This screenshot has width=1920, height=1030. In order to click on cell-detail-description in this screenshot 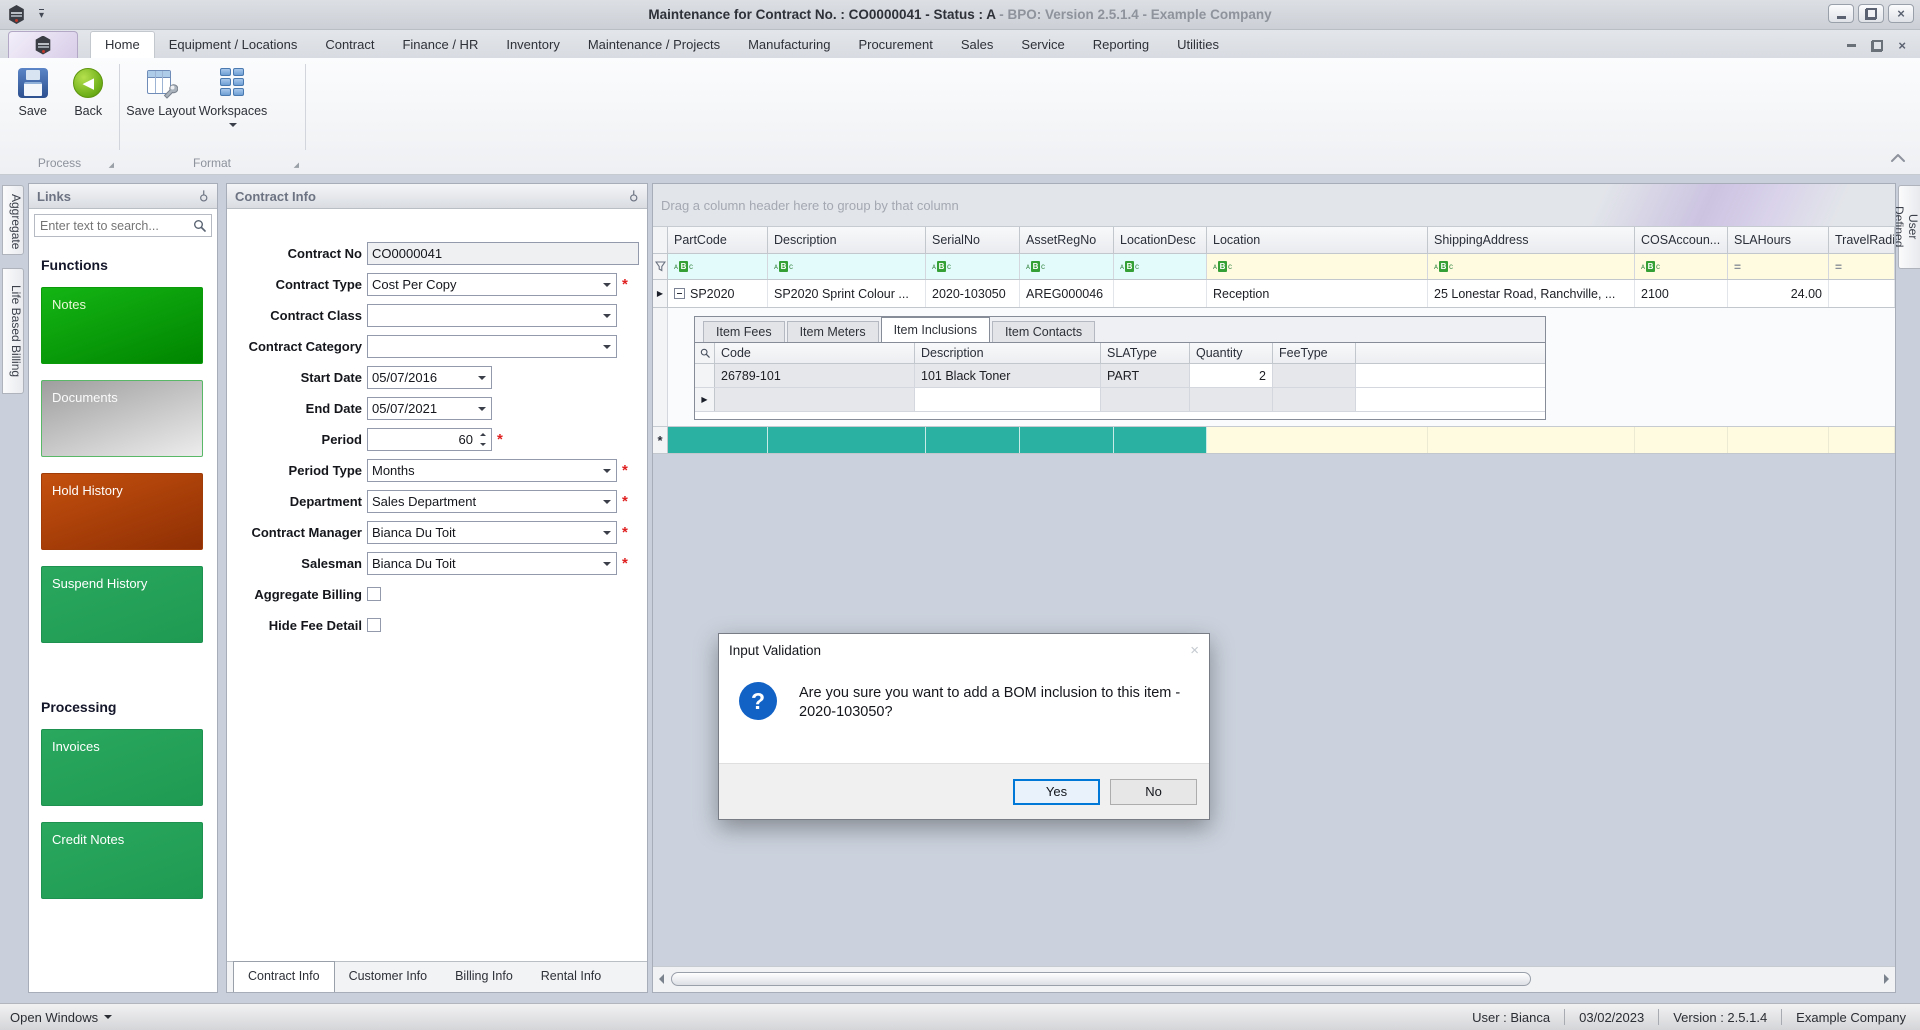, I will do `click(1008, 399)`.